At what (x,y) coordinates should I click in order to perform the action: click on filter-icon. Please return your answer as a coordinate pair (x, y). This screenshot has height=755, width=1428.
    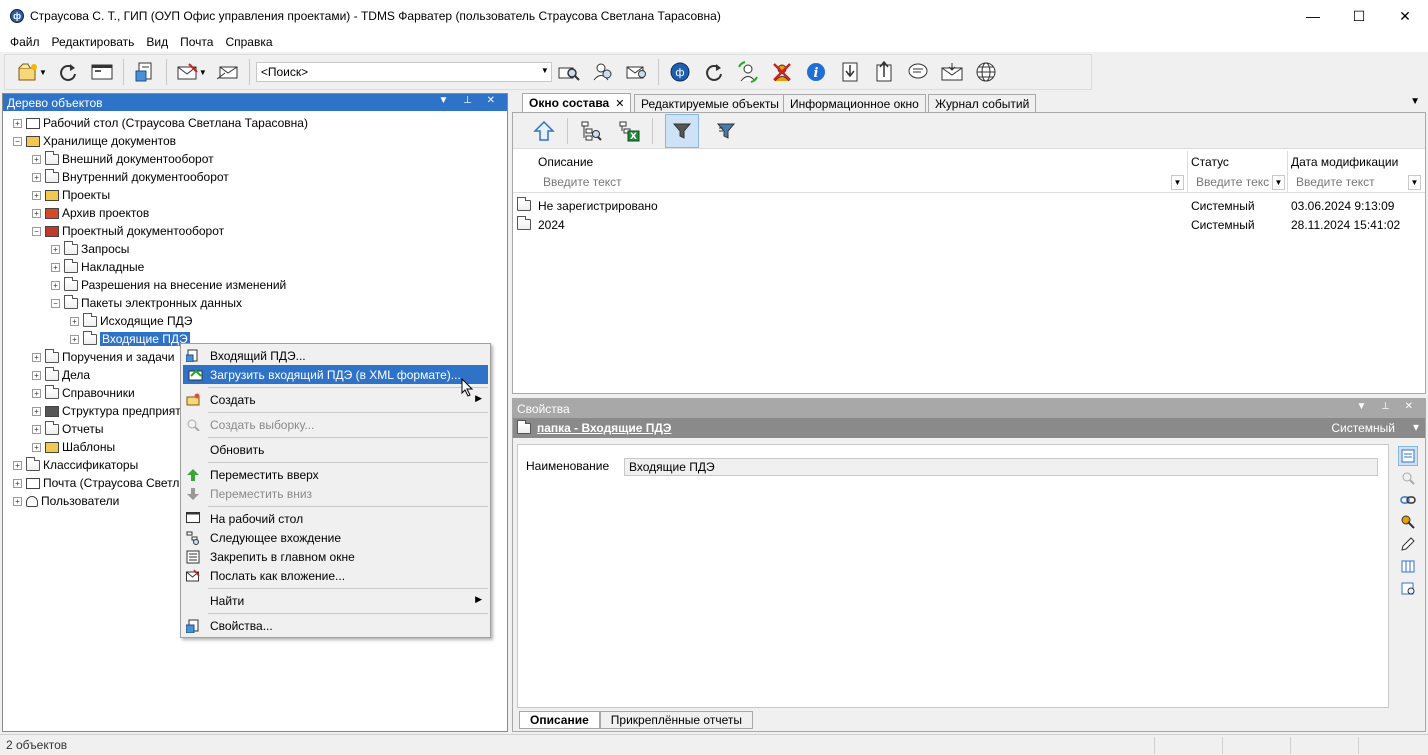
    Looking at the image, I should click on (682, 130).